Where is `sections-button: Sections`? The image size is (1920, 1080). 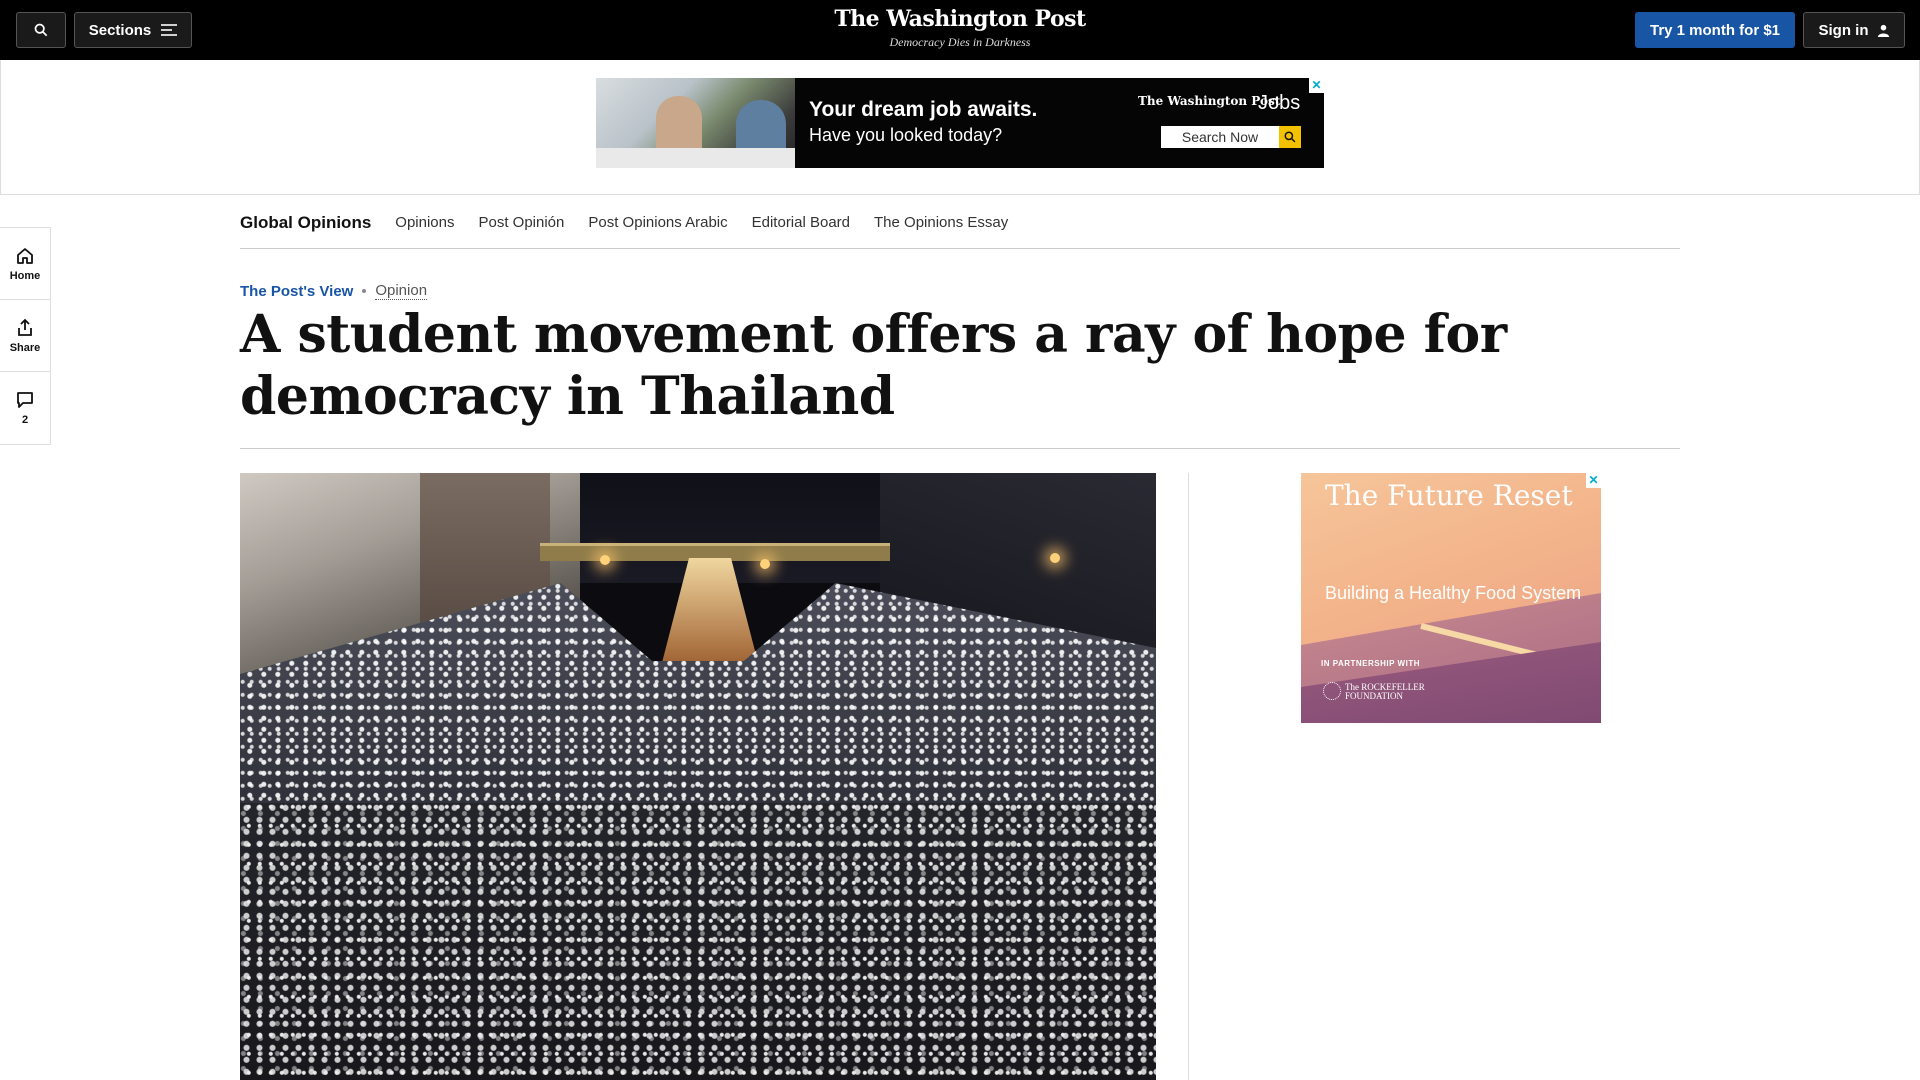
sections-button: Sections is located at coordinates (133, 30).